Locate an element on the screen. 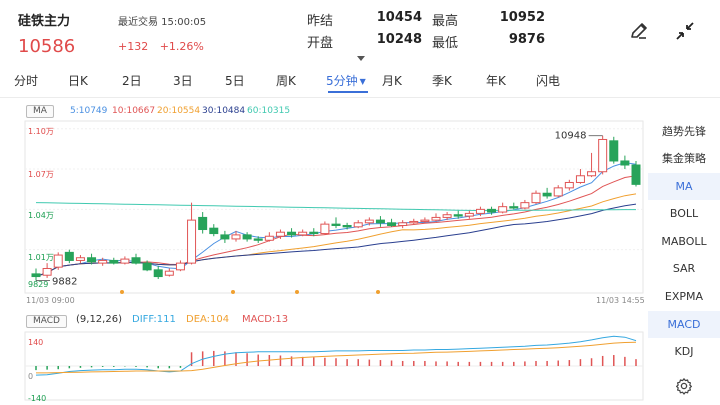 This screenshot has height=405, width=720. price-tick-1: 1.10万 is located at coordinates (41, 131).